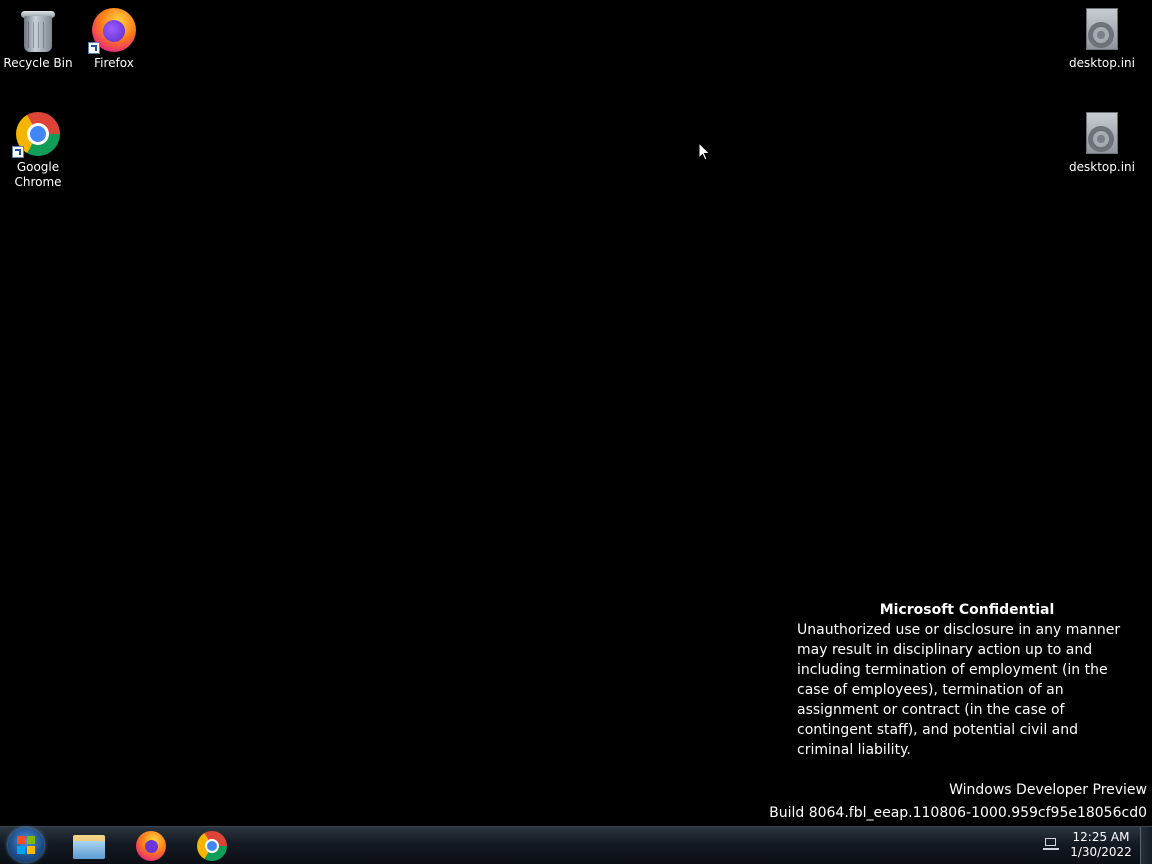  What do you see at coordinates (114, 63) in the screenshot?
I see `desktop-icon-label: Firefox` at bounding box center [114, 63].